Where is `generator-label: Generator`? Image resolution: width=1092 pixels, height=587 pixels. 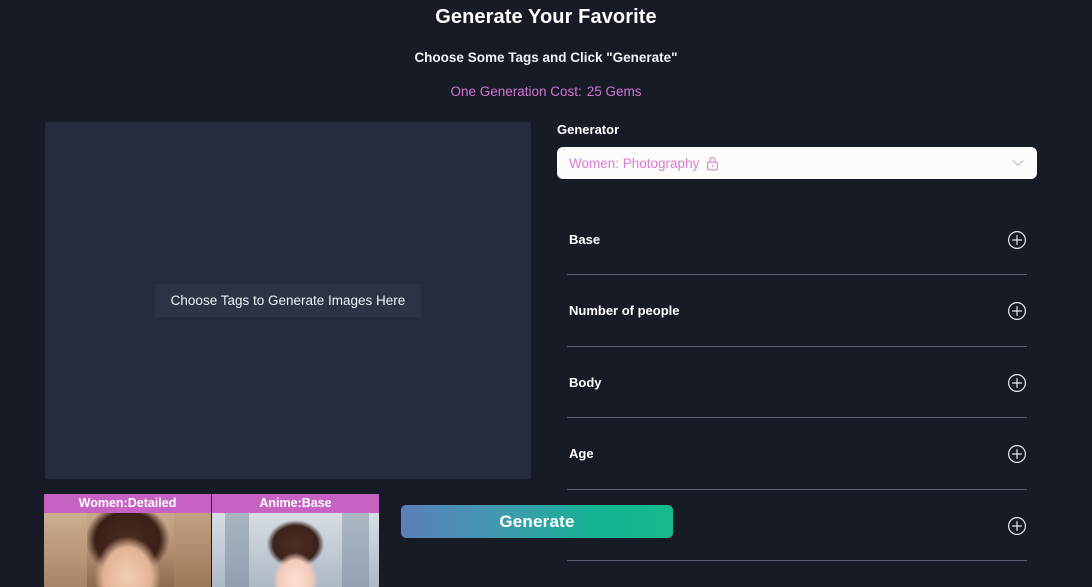 generator-label: Generator is located at coordinates (588, 129).